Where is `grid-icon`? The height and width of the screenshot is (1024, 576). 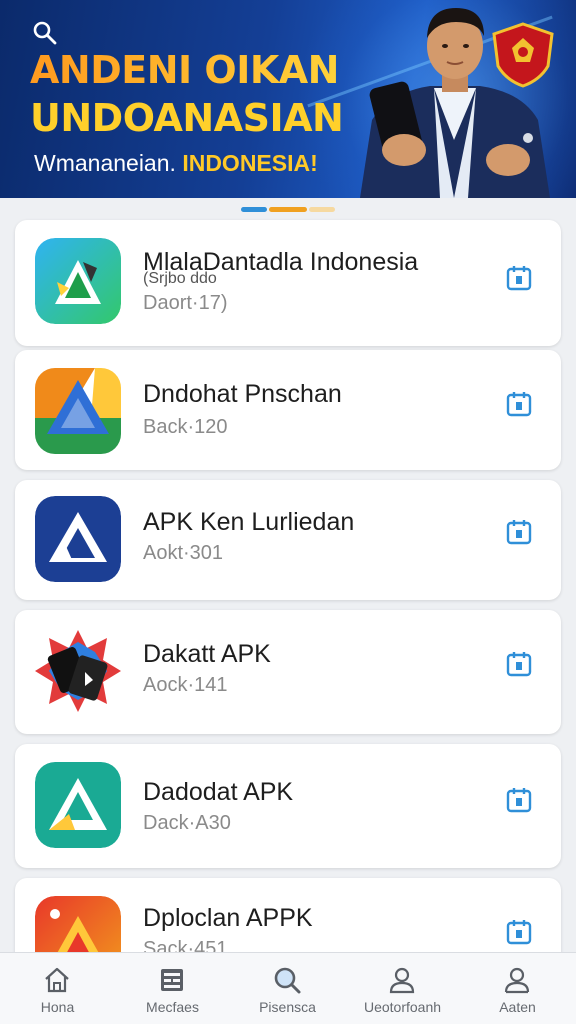 grid-icon is located at coordinates (172, 980).